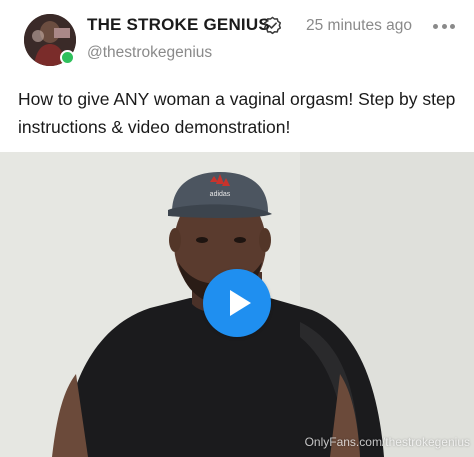 The image size is (474, 457). I want to click on verified-badge-icon, so click(272, 25).